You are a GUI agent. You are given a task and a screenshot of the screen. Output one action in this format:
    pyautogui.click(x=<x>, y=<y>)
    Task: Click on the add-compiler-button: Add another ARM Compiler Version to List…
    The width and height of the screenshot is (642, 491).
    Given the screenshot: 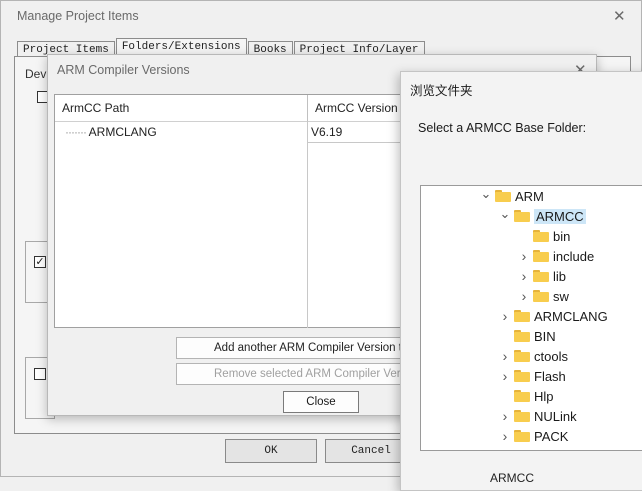 What is the action you would take?
    pyautogui.click(x=296, y=348)
    